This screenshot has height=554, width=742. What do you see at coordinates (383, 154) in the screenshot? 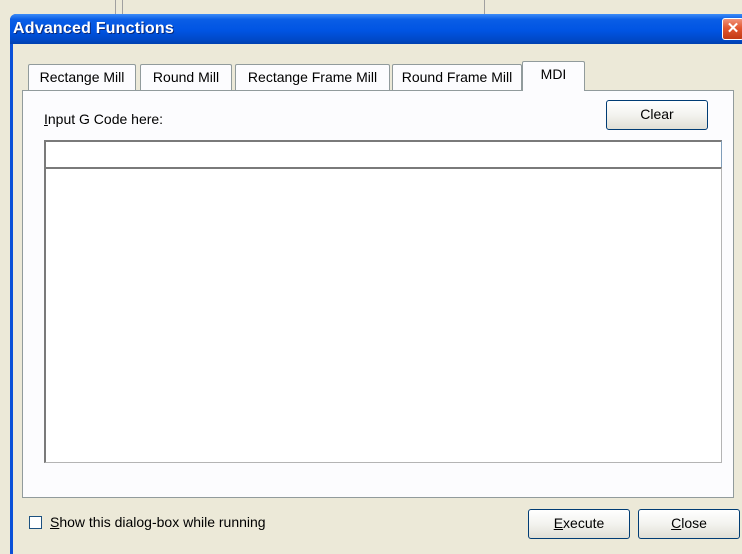
I see `gcode-input` at bounding box center [383, 154].